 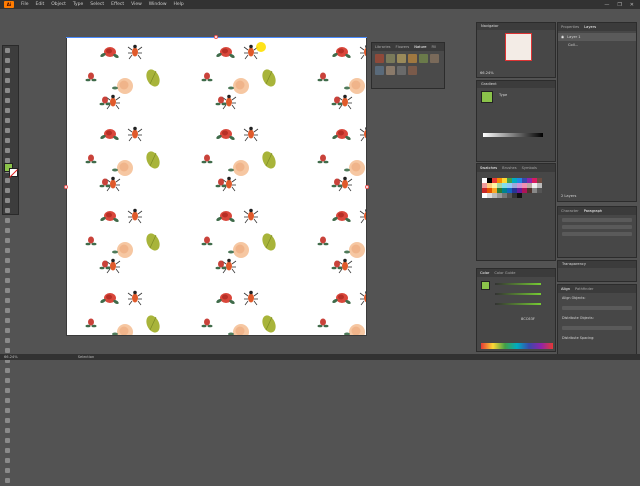 I want to click on swatch-grid, so click(x=512, y=188).